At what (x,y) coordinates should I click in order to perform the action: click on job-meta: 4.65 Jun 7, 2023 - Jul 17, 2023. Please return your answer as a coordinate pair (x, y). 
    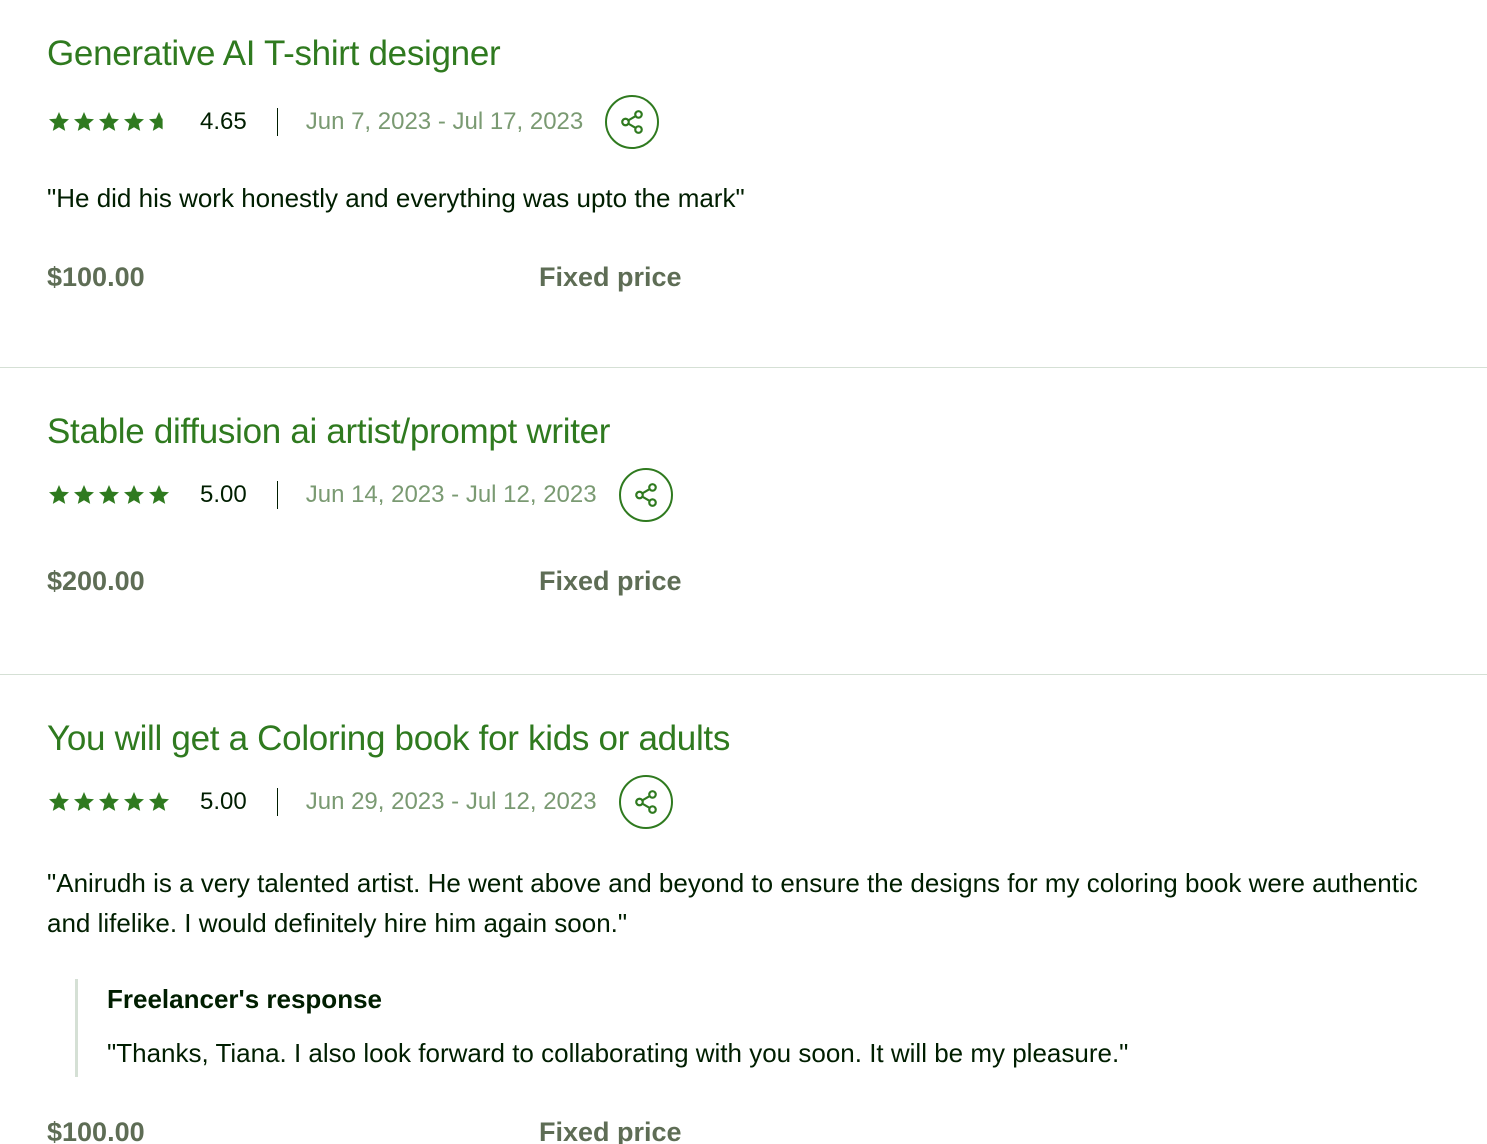
    Looking at the image, I should click on (767, 122).